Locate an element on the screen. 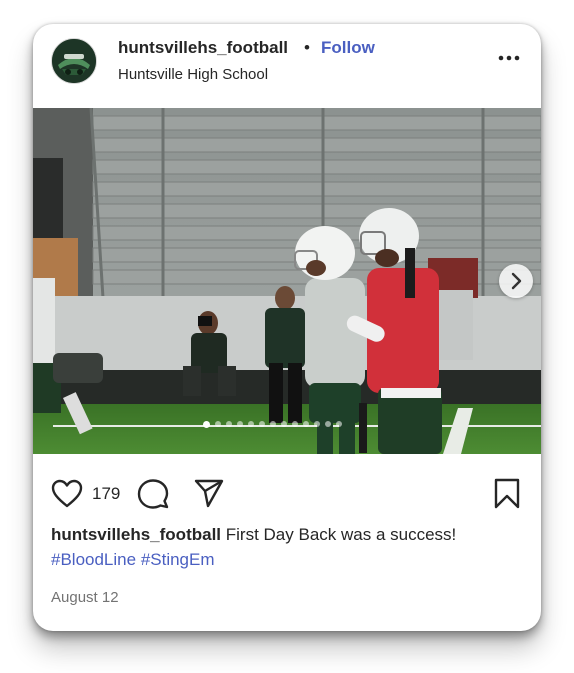 The height and width of the screenshot is (673, 574). next-slide-button is located at coordinates (516, 281).